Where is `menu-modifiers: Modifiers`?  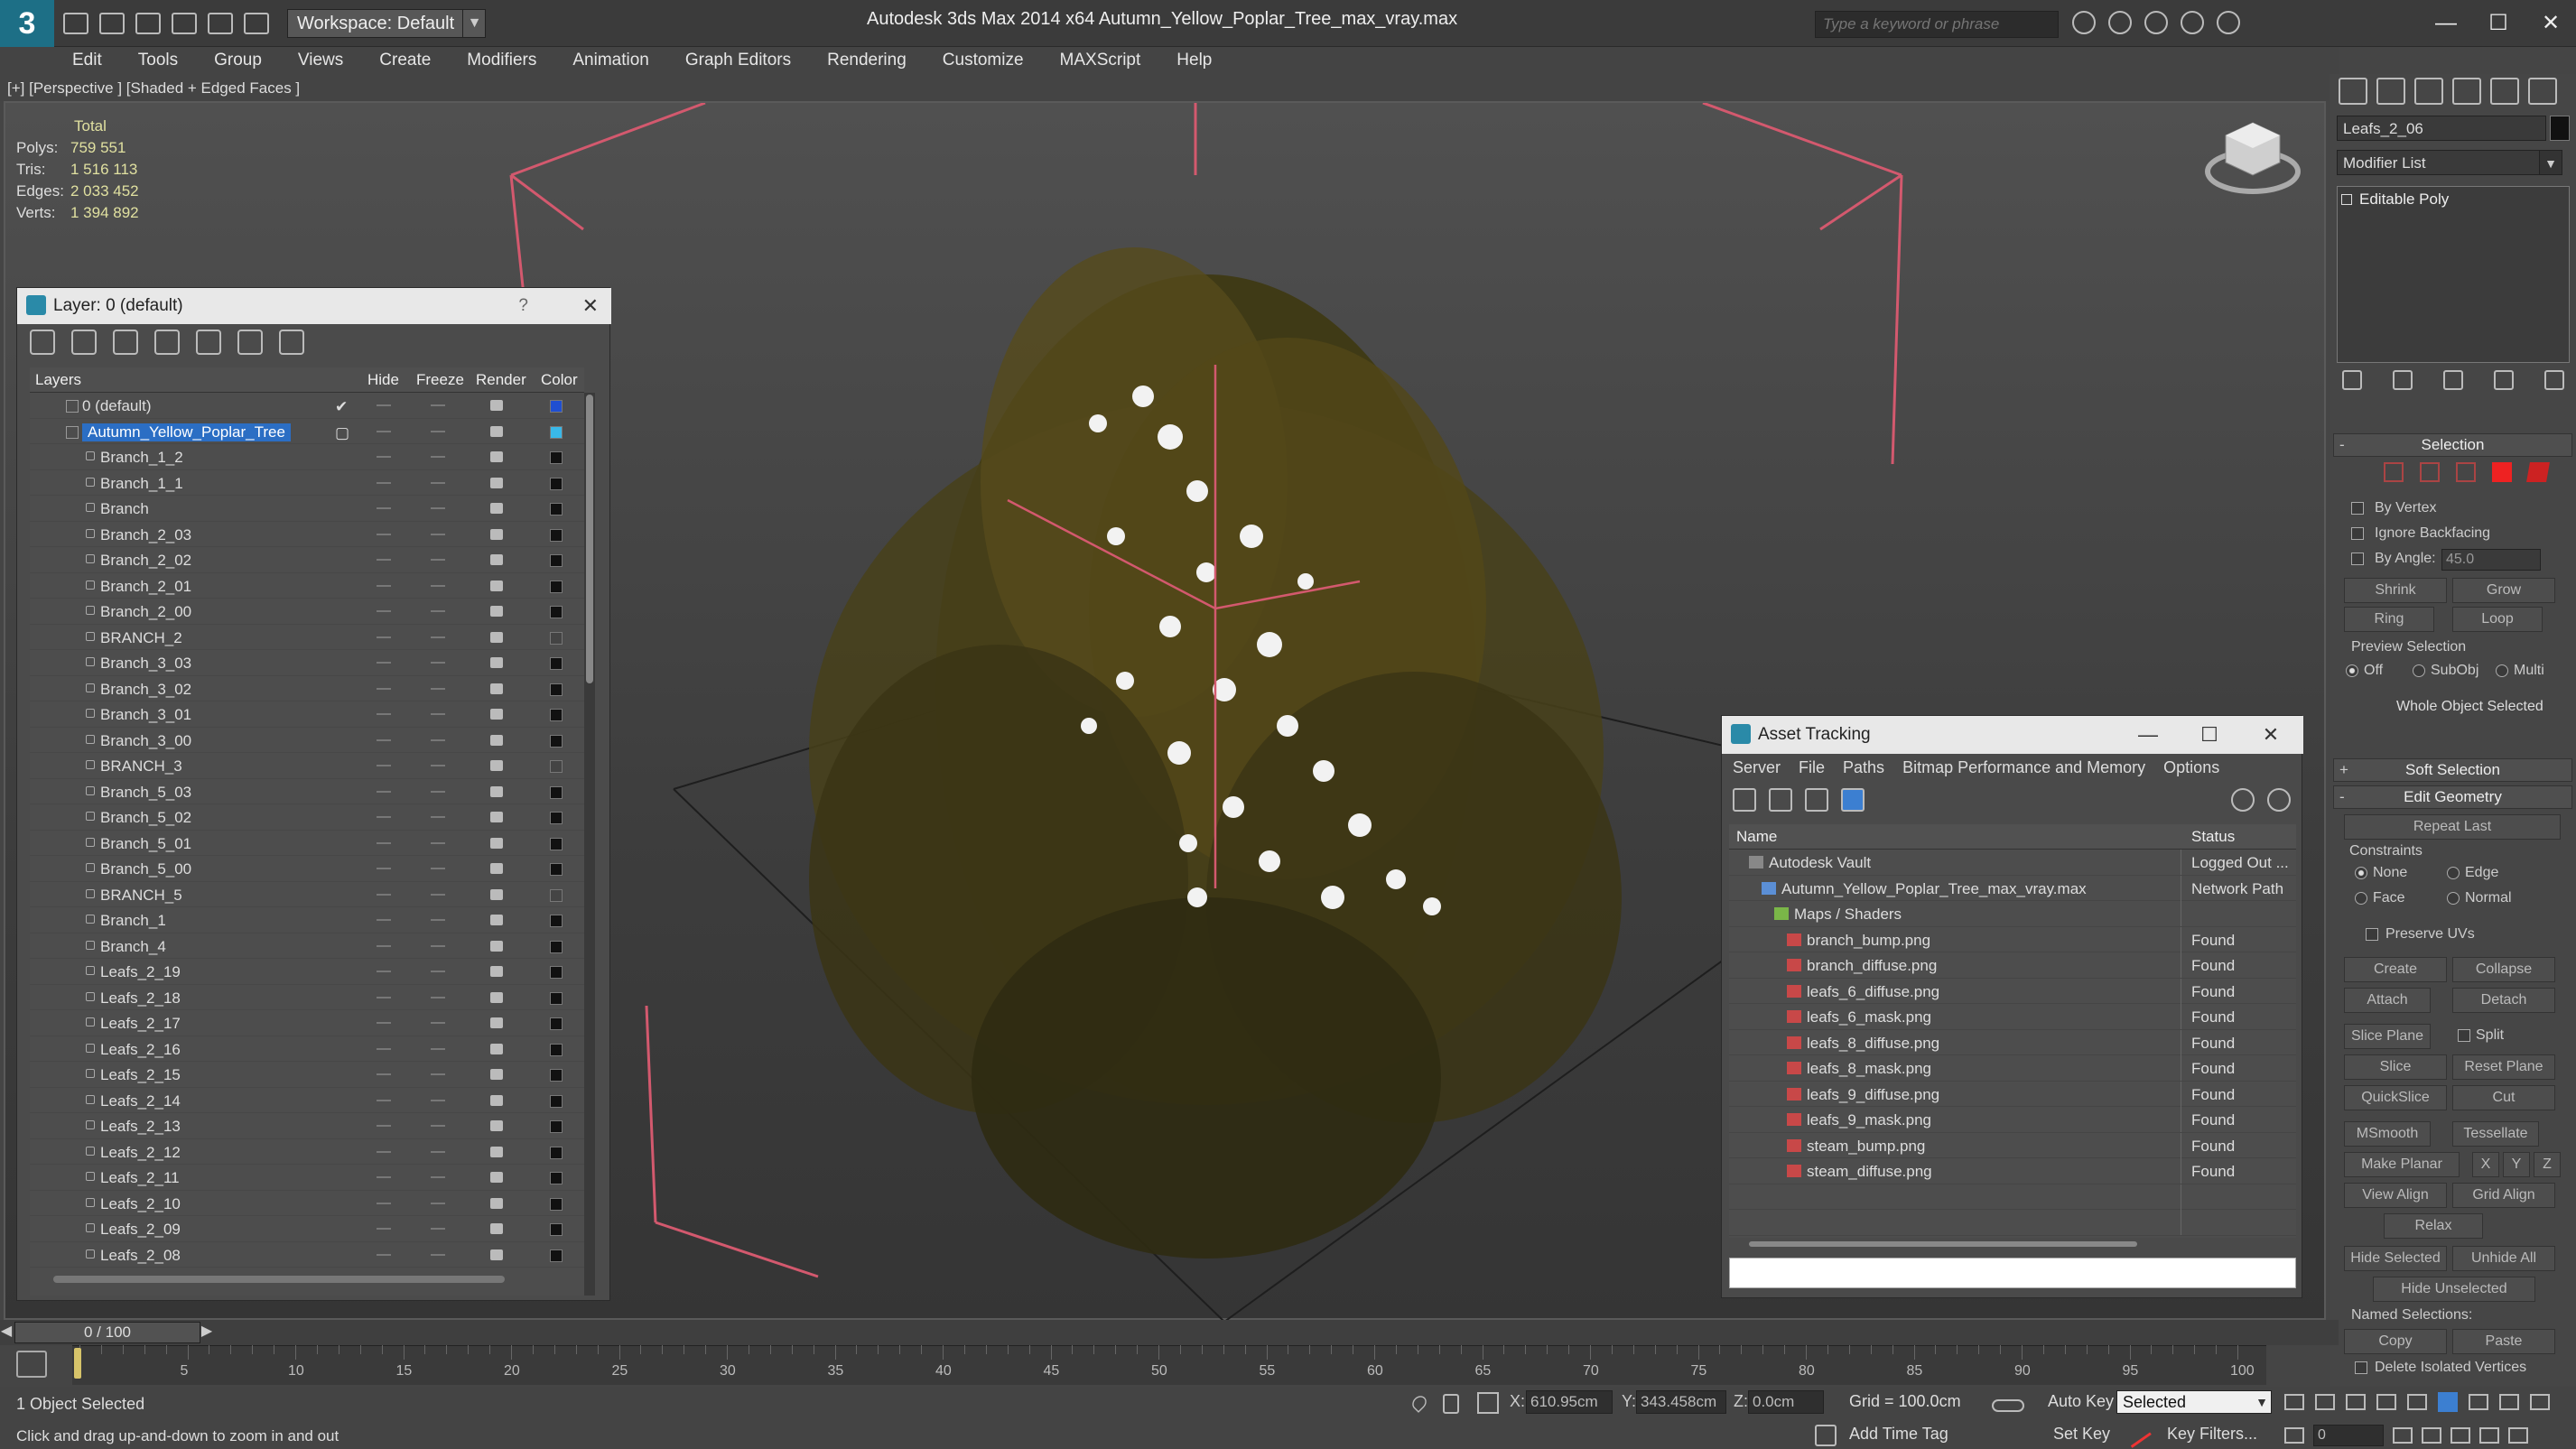
menu-modifiers: Modifiers is located at coordinates (501, 60).